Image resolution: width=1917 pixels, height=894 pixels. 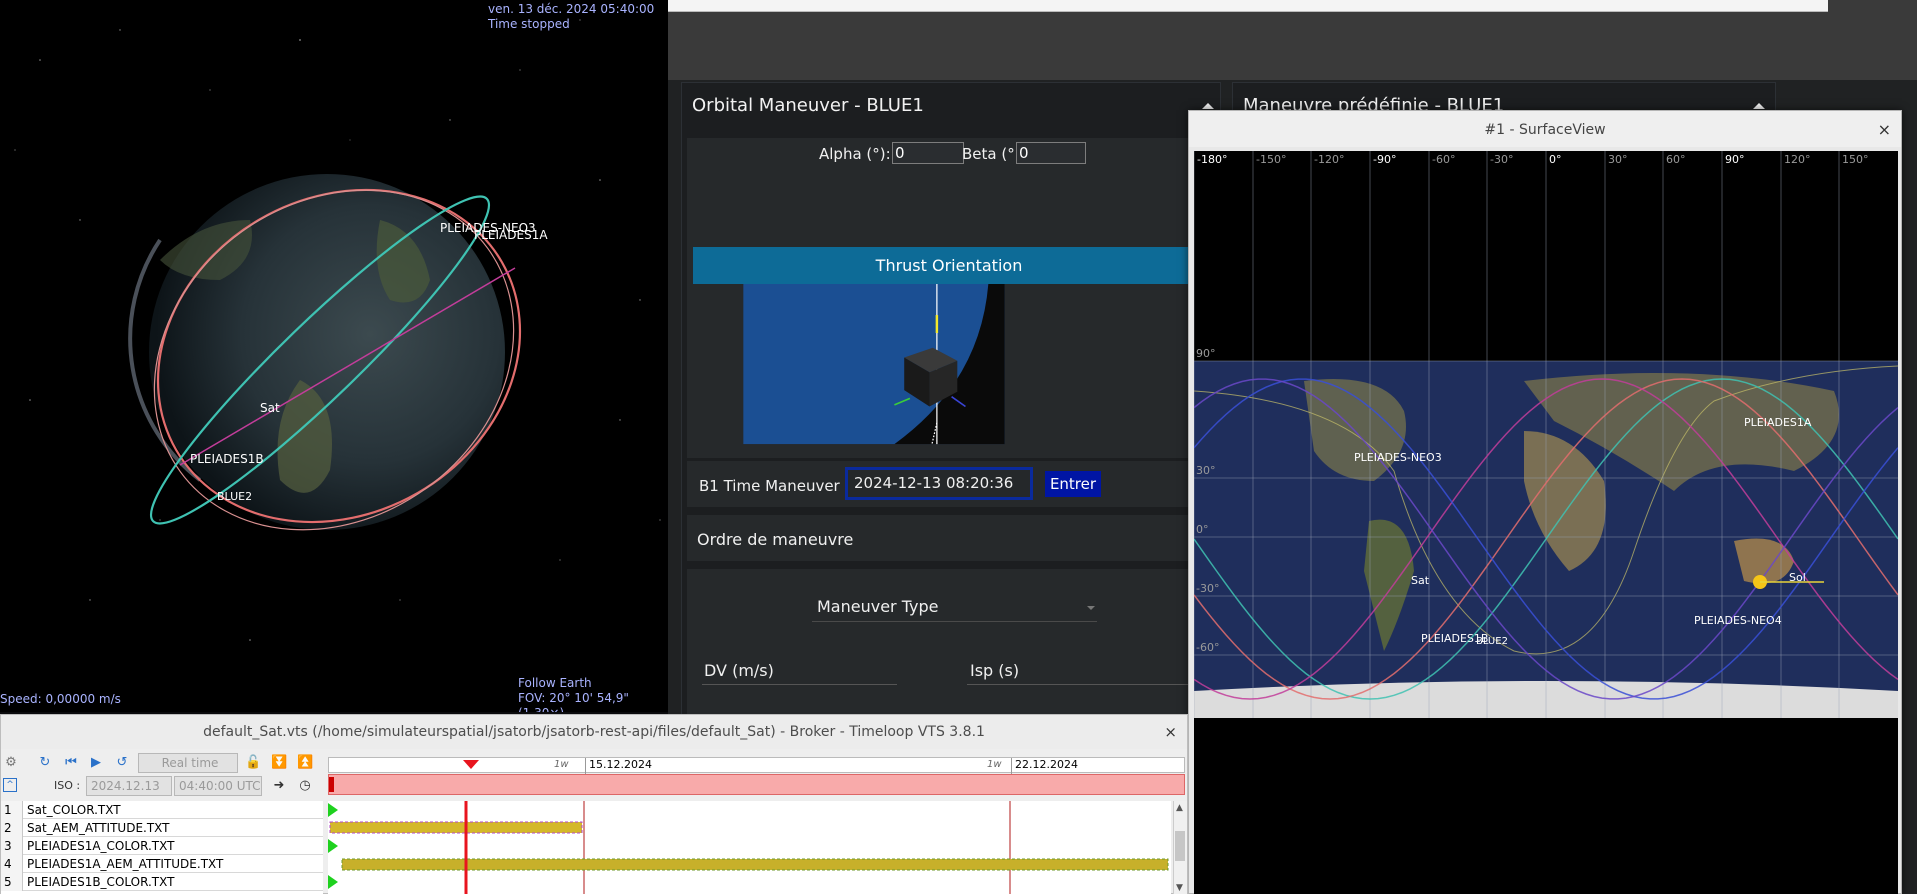 What do you see at coordinates (279, 786) in the screenshot?
I see `go-to-time-icon: ➜` at bounding box center [279, 786].